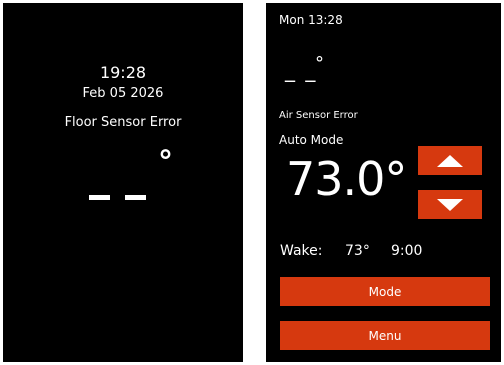 The width and height of the screenshot is (504, 365). I want to click on mode-label: Auto Mode, so click(311, 140).